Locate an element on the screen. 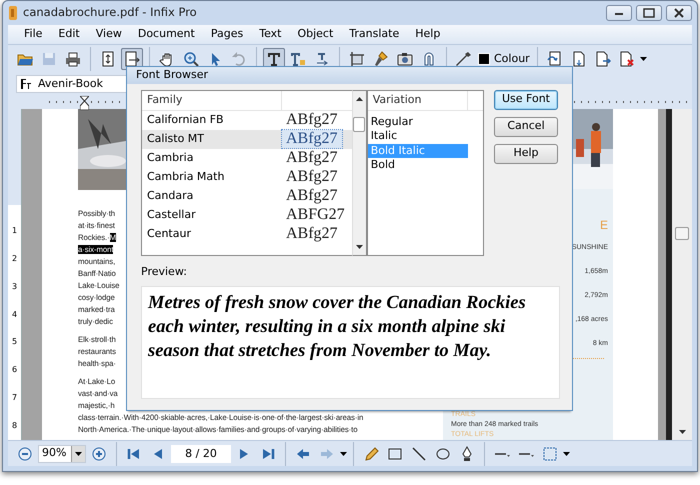 The width and height of the screenshot is (700, 485). ruler-number: 6 is located at coordinates (15, 370).